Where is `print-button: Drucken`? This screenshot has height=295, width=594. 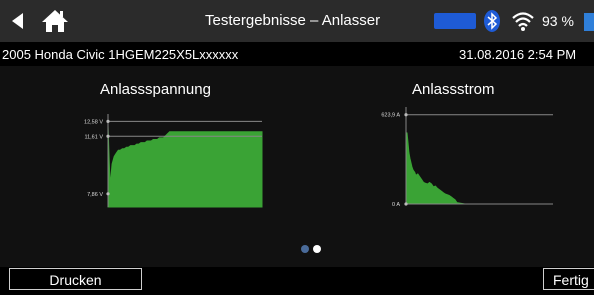
print-button: Drucken is located at coordinates (75, 279).